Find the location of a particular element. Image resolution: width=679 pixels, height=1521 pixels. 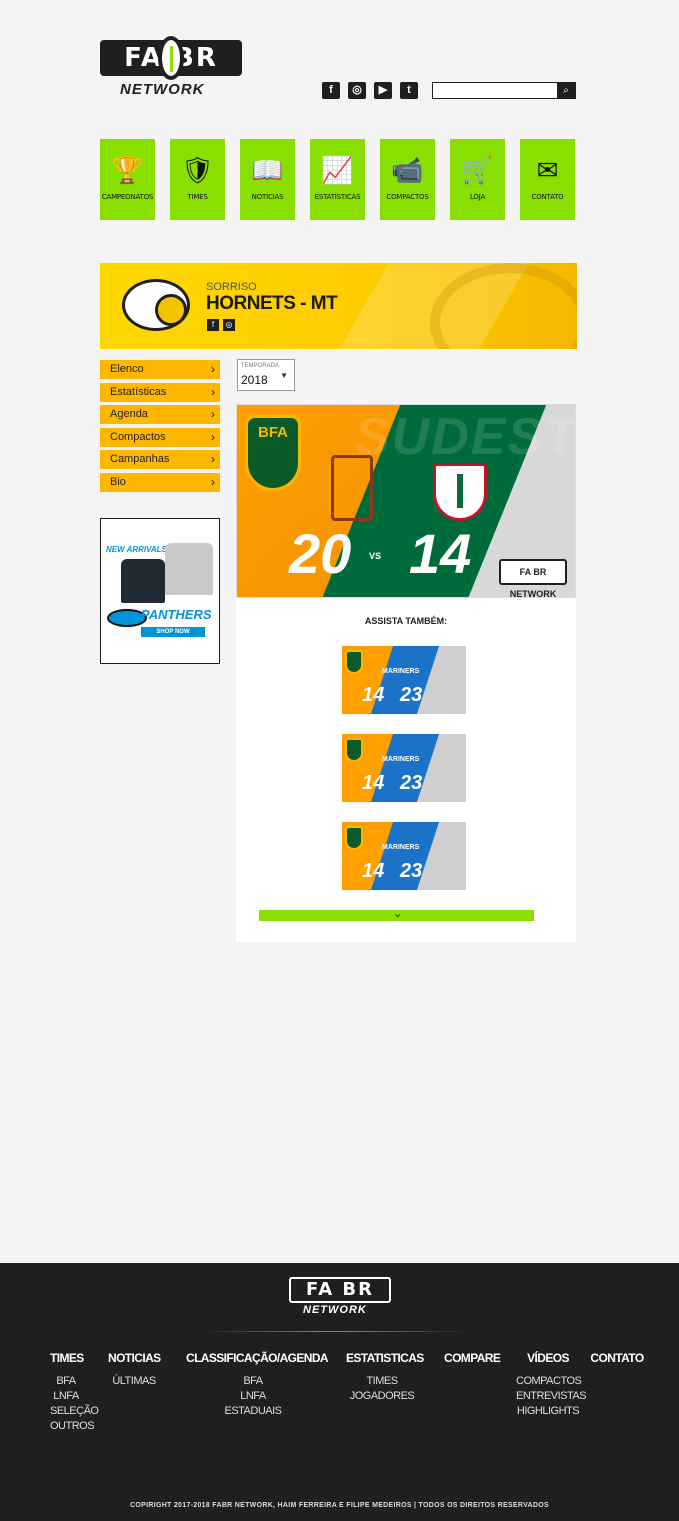

ad-shirt-image is located at coordinates (189, 569).